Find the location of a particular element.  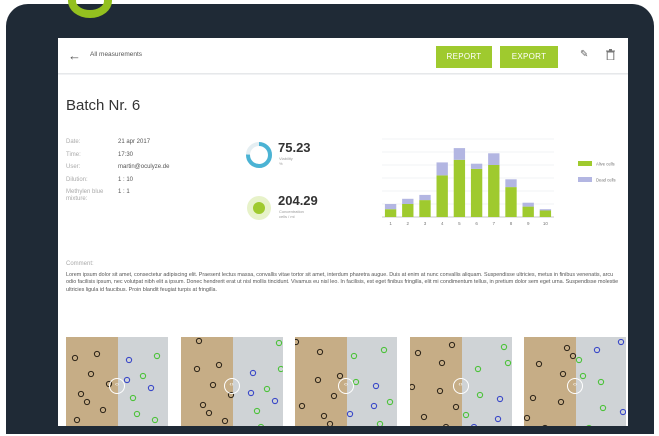

meta-label: Date: is located at coordinates (73, 142).